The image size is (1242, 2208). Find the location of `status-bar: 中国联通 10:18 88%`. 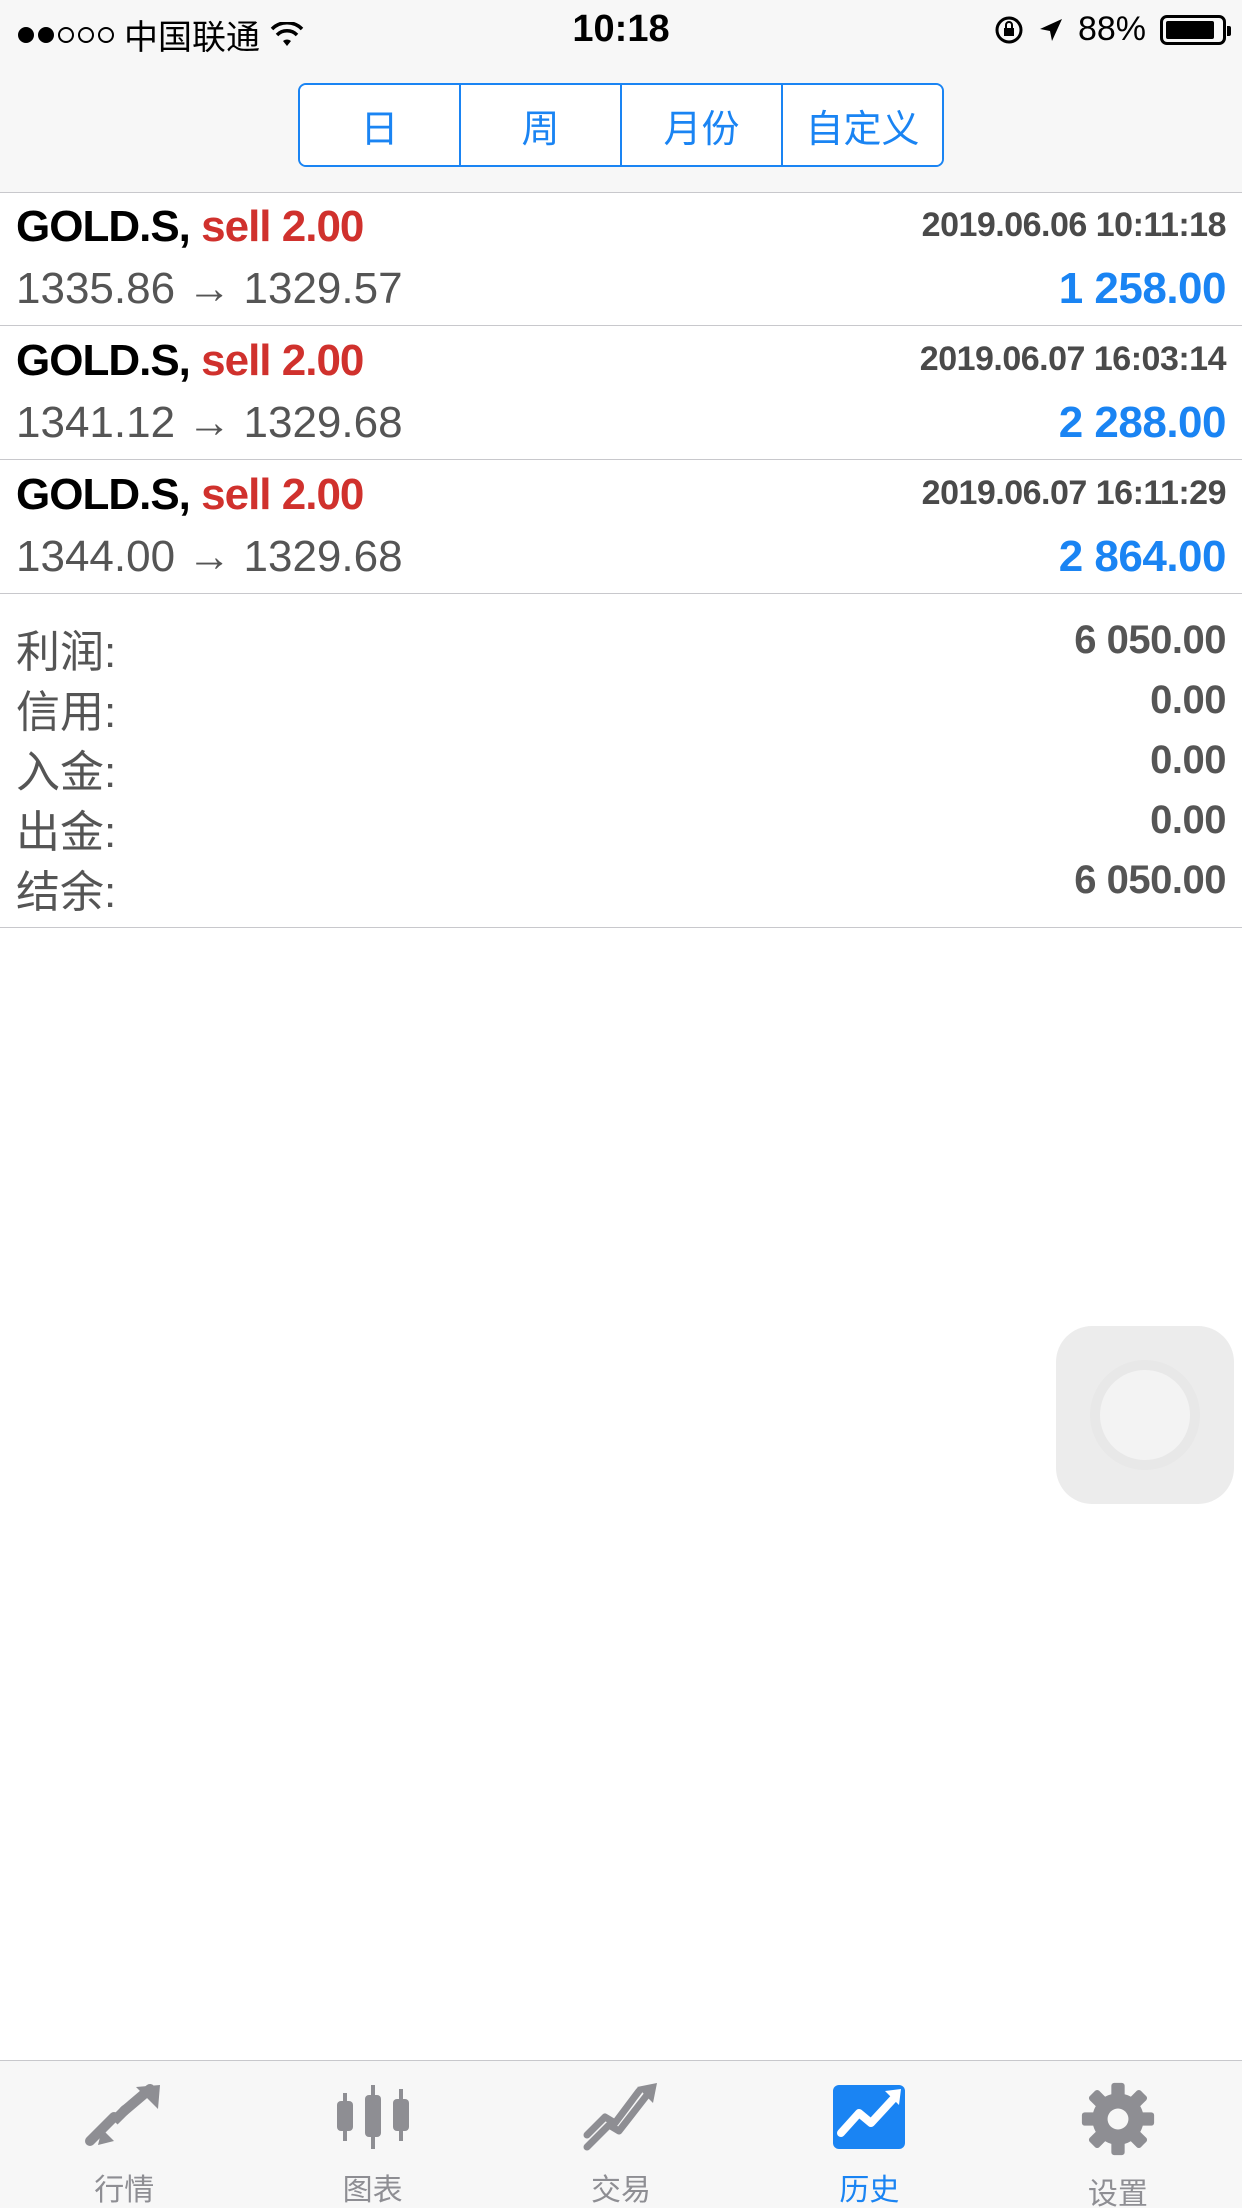

status-bar: 中国联通 10:18 88% is located at coordinates (621, 31).